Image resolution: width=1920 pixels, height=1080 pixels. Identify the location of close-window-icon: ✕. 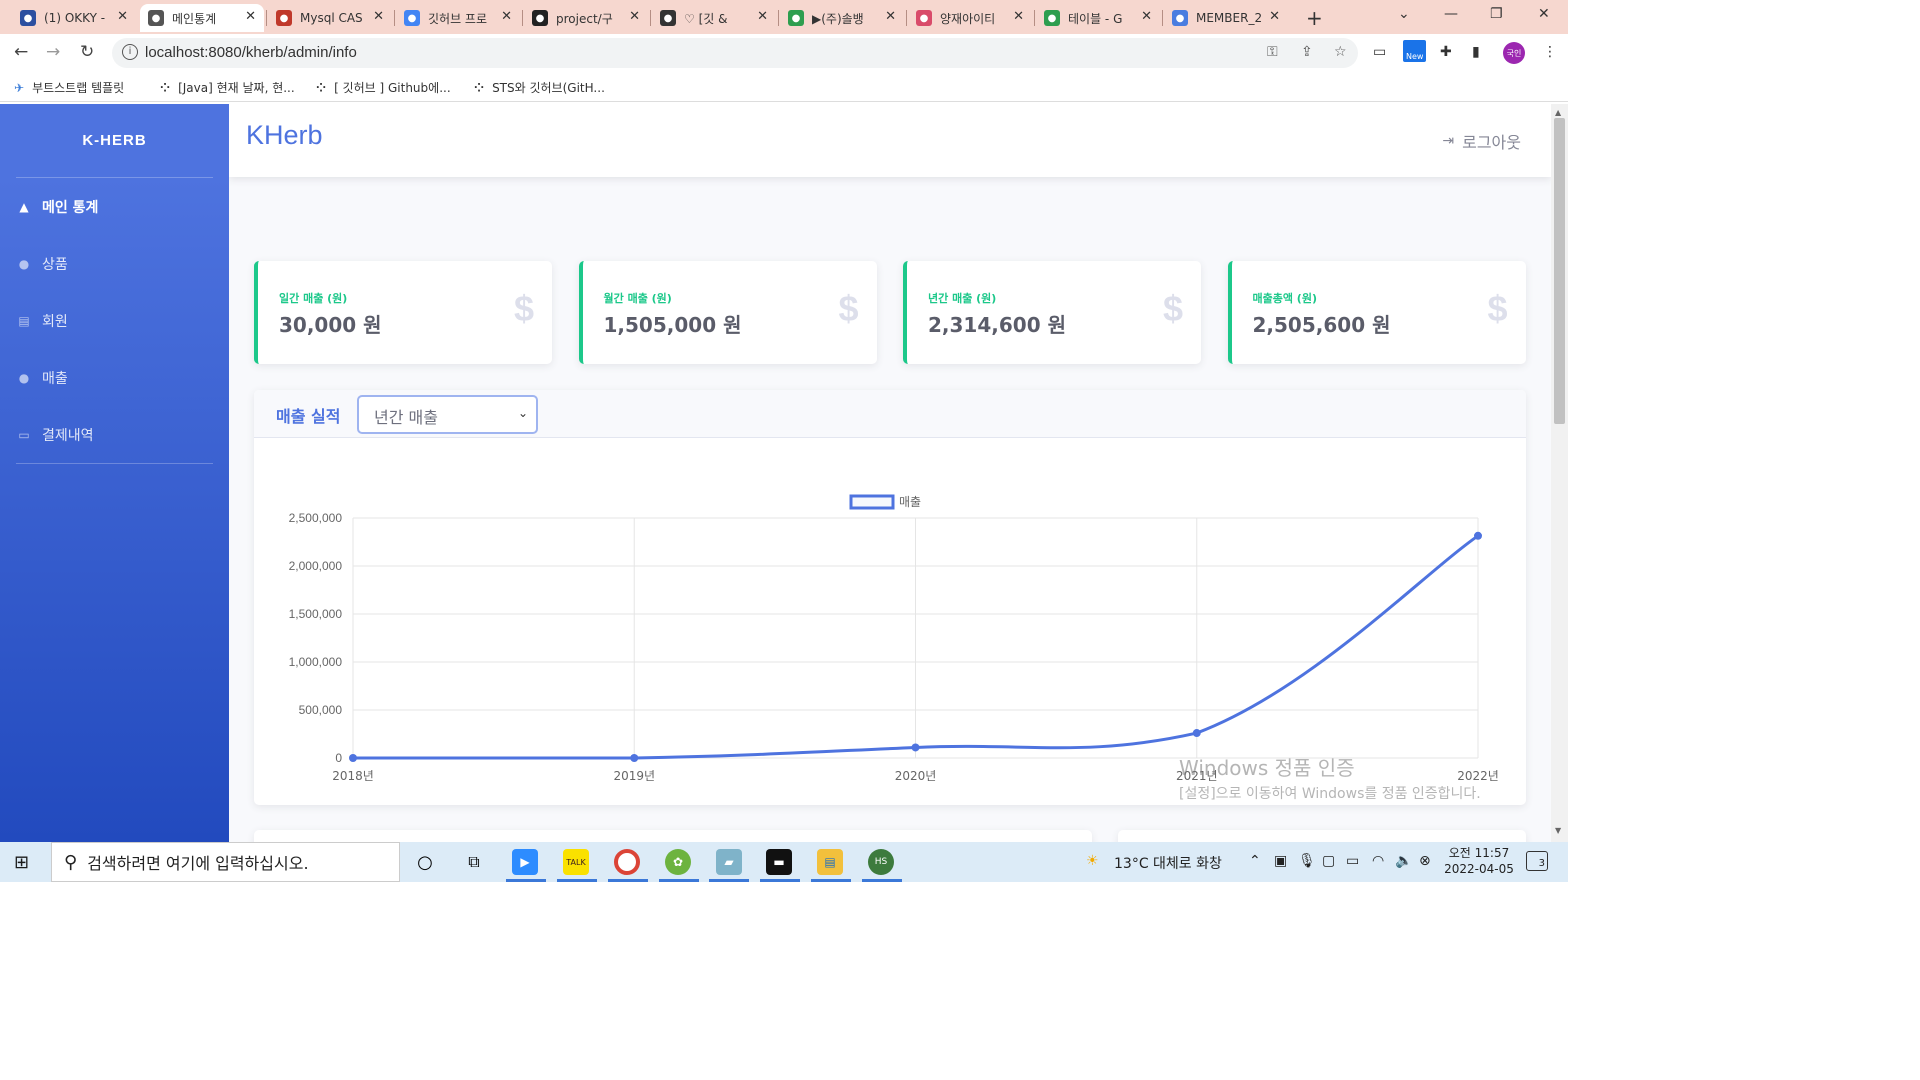
(1544, 14).